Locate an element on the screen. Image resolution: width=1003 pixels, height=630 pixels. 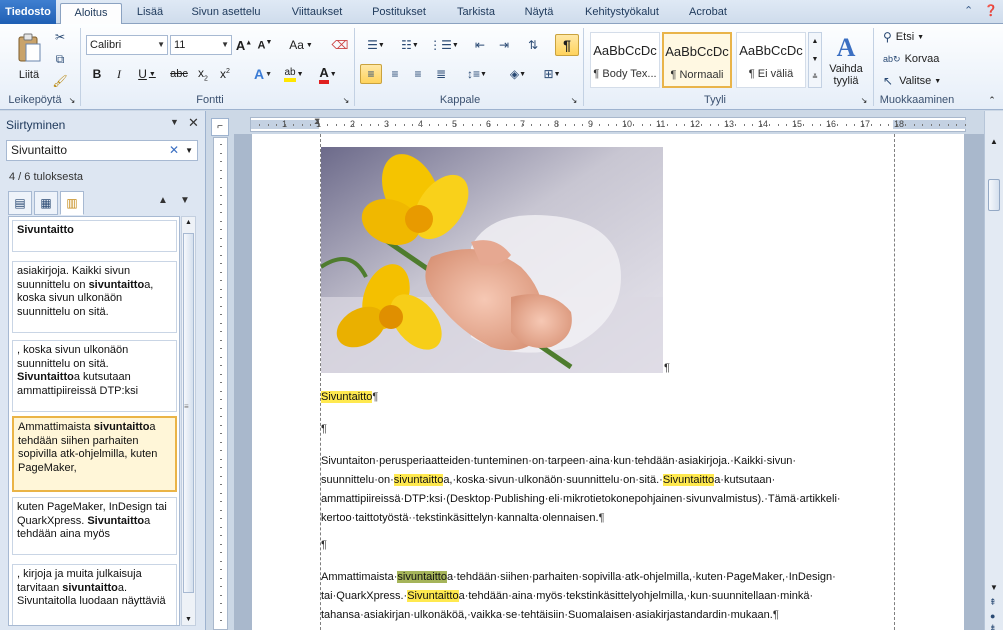
browse-object-icon: ● is located at coordinates (992, 616).